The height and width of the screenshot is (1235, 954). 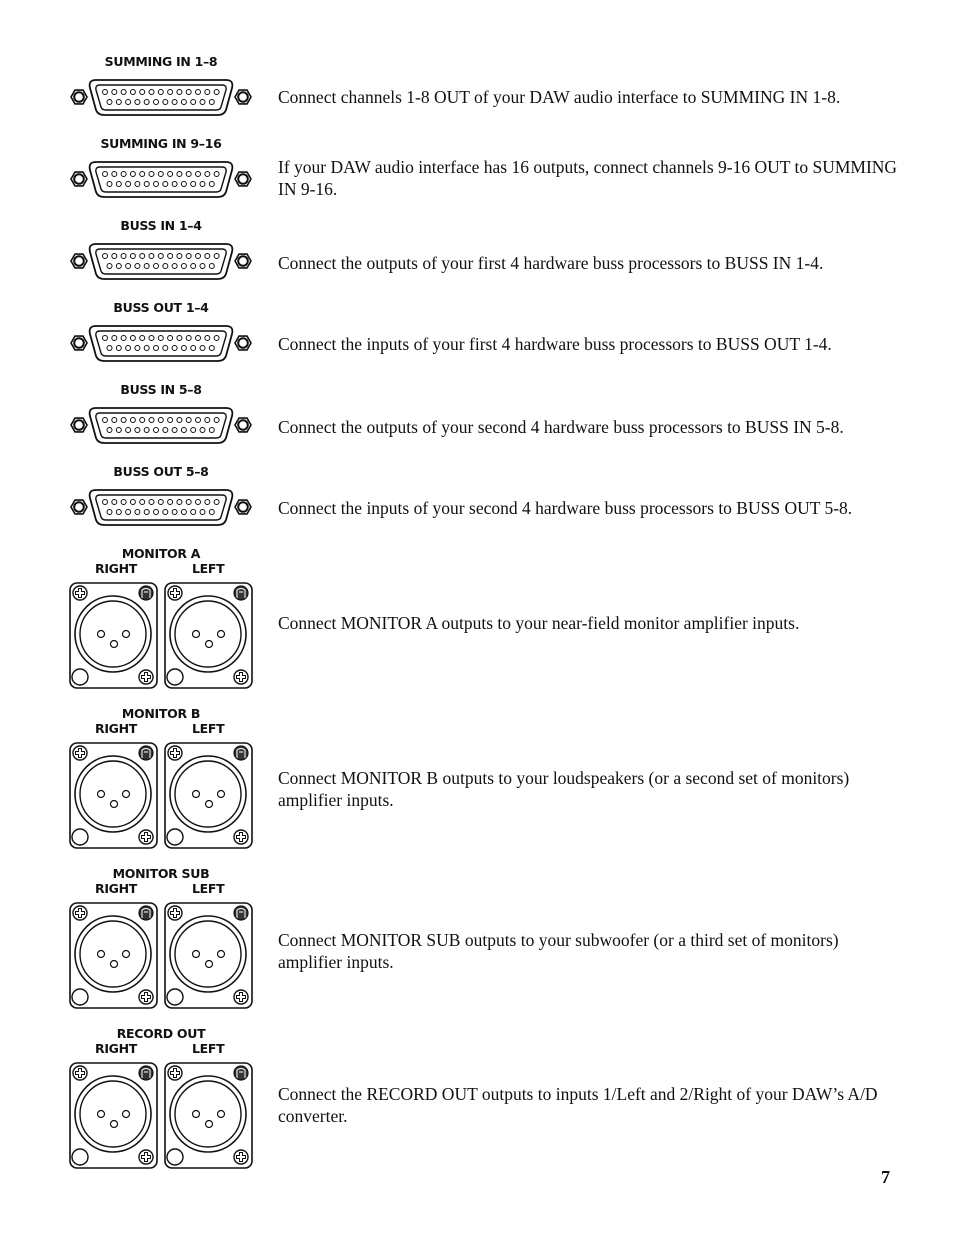 I want to click on connector-label: MONITOR A, so click(x=161, y=553).